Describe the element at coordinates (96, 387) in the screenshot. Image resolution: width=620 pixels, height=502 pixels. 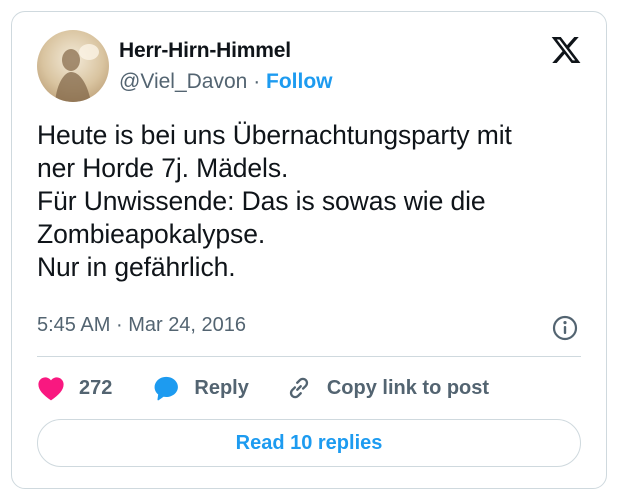
I see `like-count: 272` at that location.